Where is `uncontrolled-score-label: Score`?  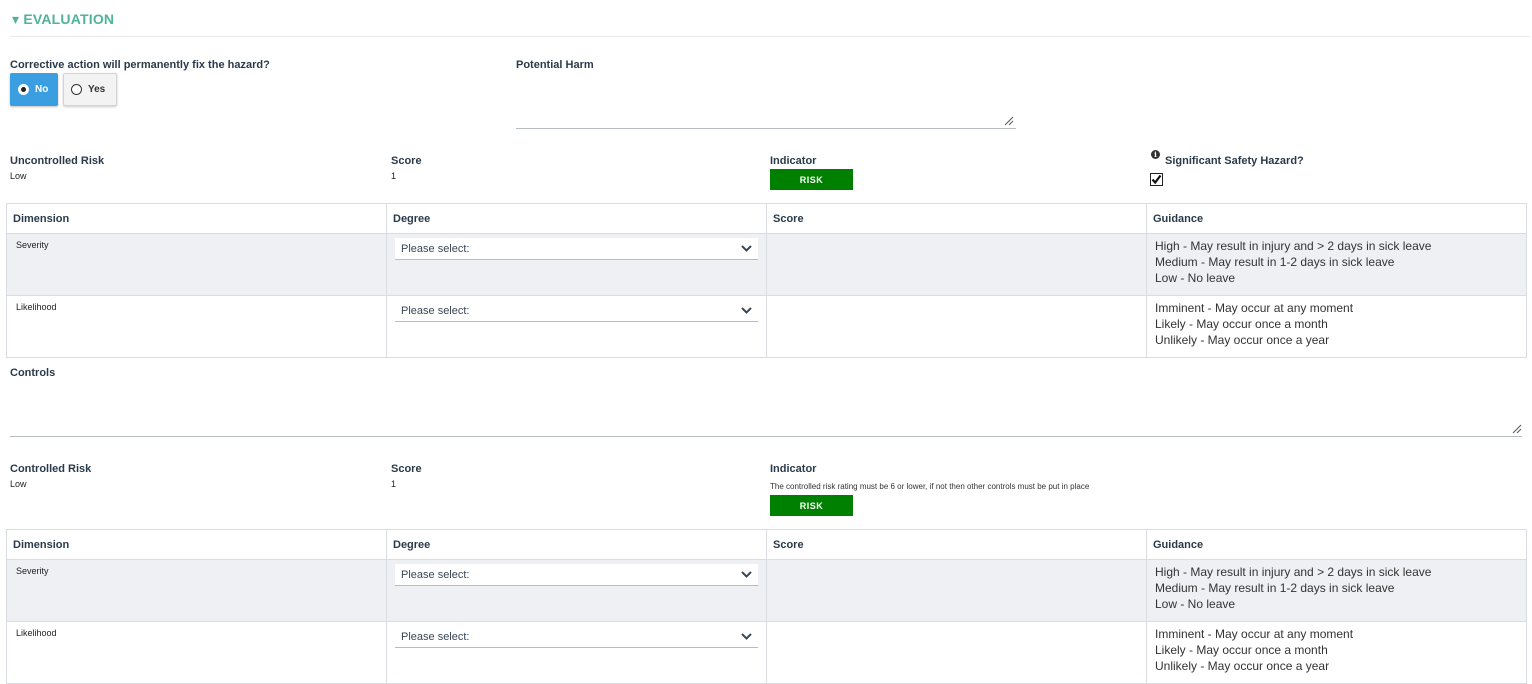 uncontrolled-score-label: Score is located at coordinates (406, 161).